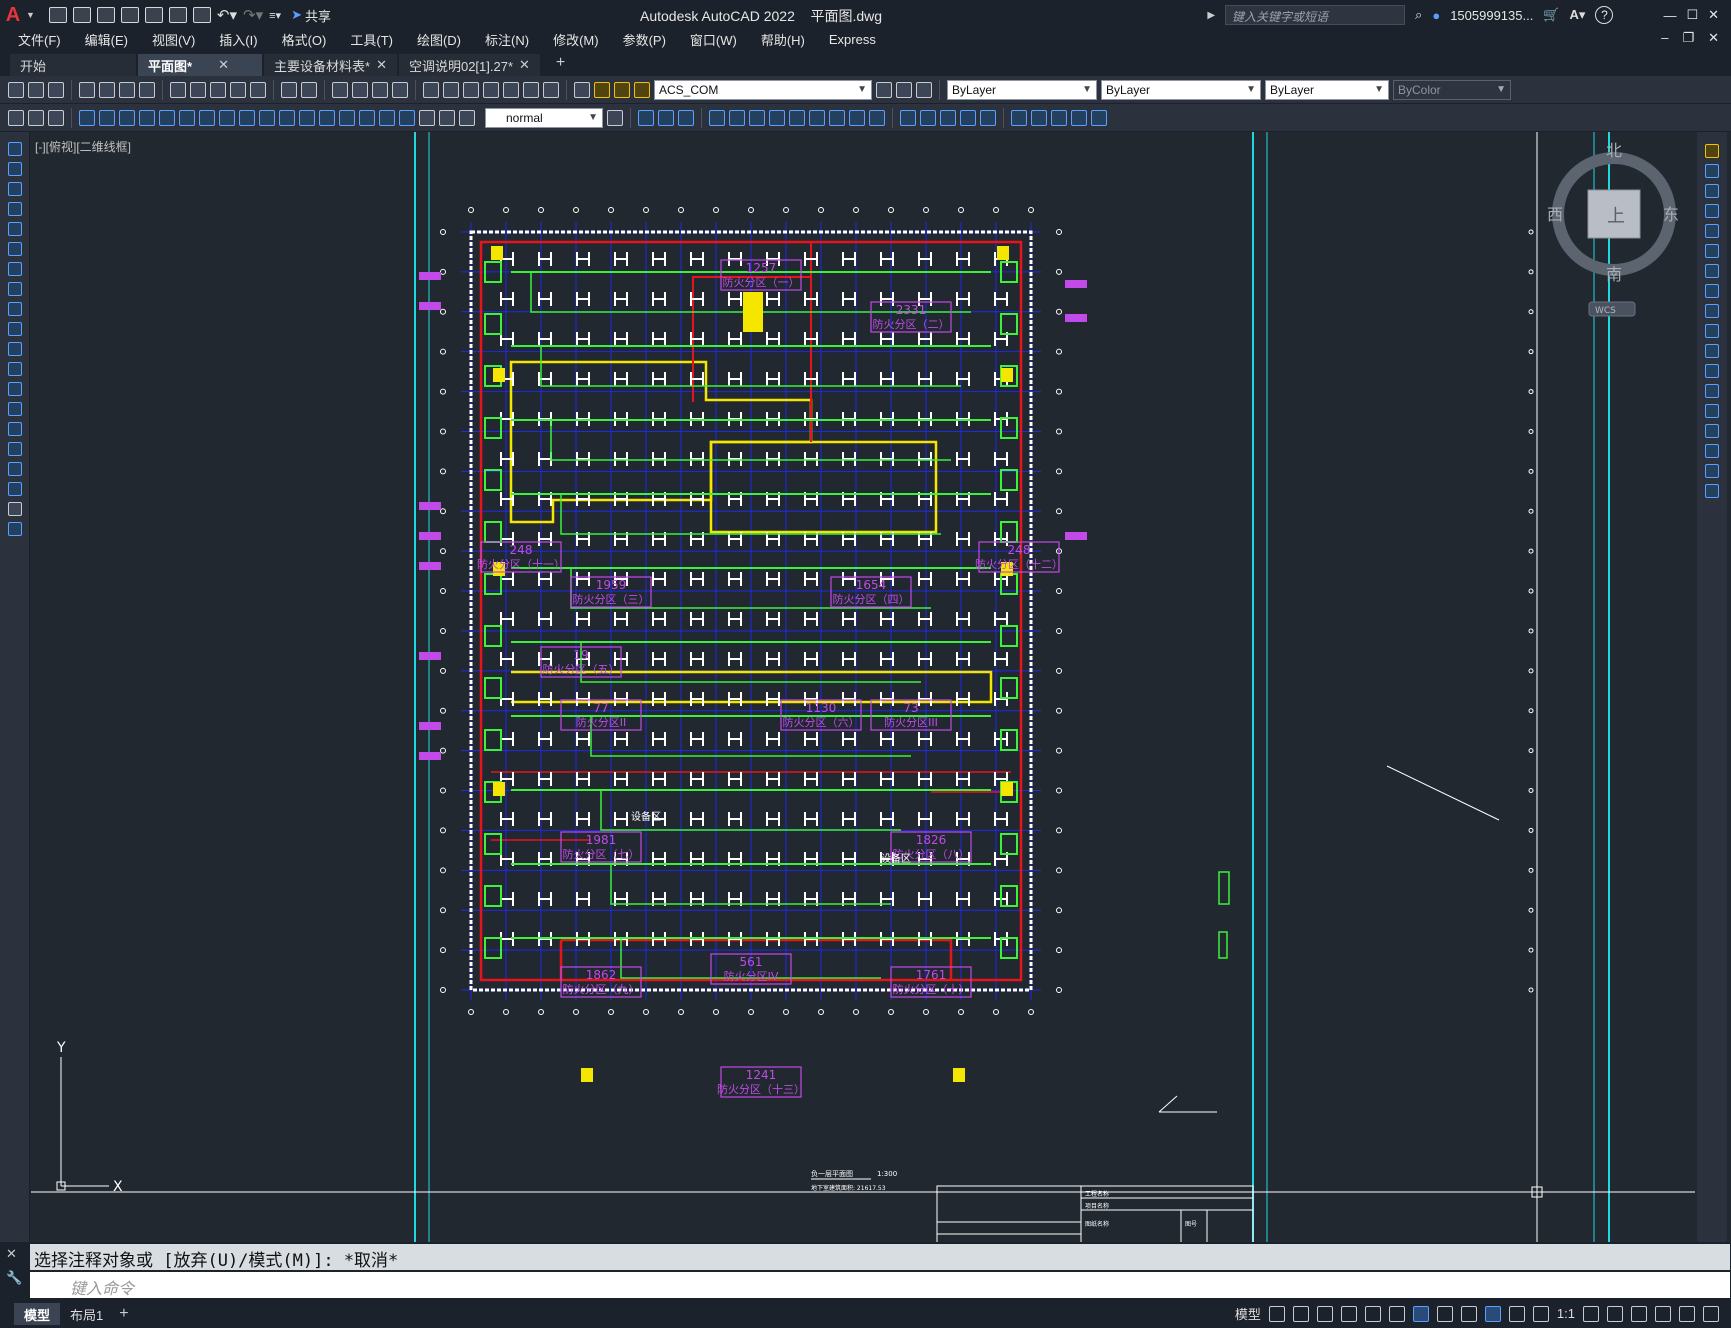 The height and width of the screenshot is (1328, 1731). Describe the element at coordinates (1492, 1313) in the screenshot. I see `annotation-visibility-icon` at that location.